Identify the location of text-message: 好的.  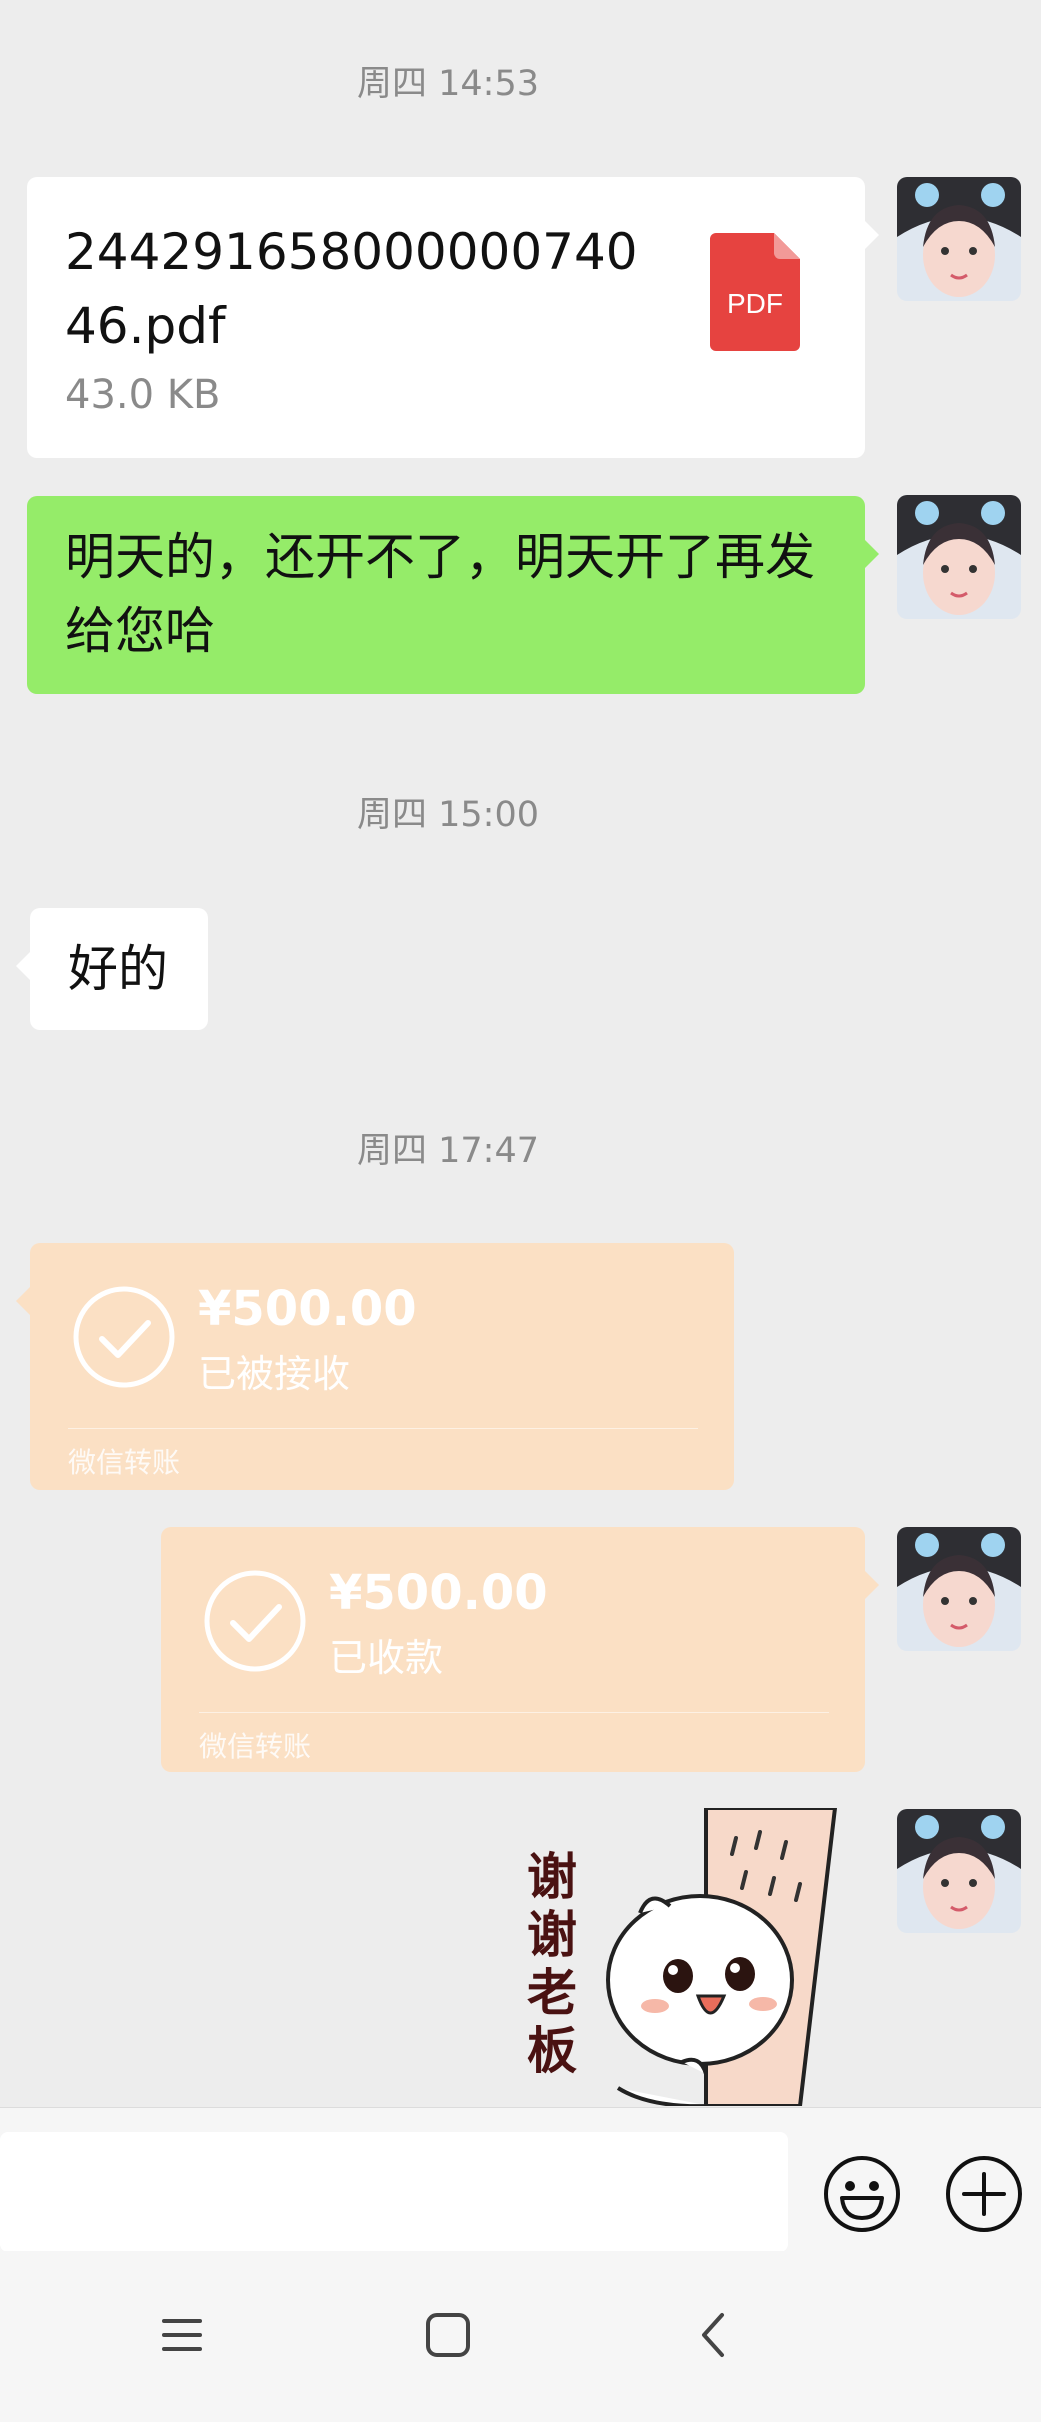
(112, 969).